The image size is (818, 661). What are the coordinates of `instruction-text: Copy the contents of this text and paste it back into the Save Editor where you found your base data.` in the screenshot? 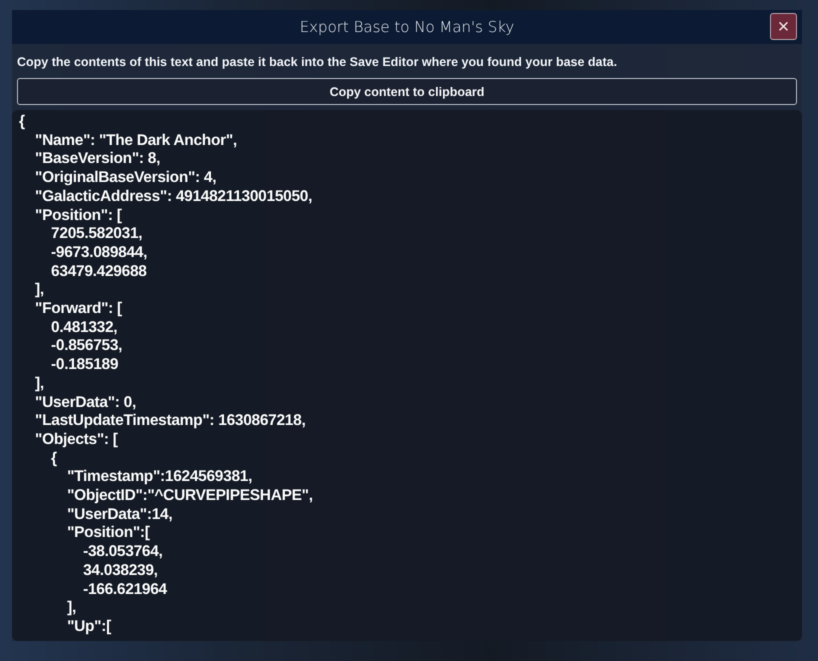 It's located at (317, 62).